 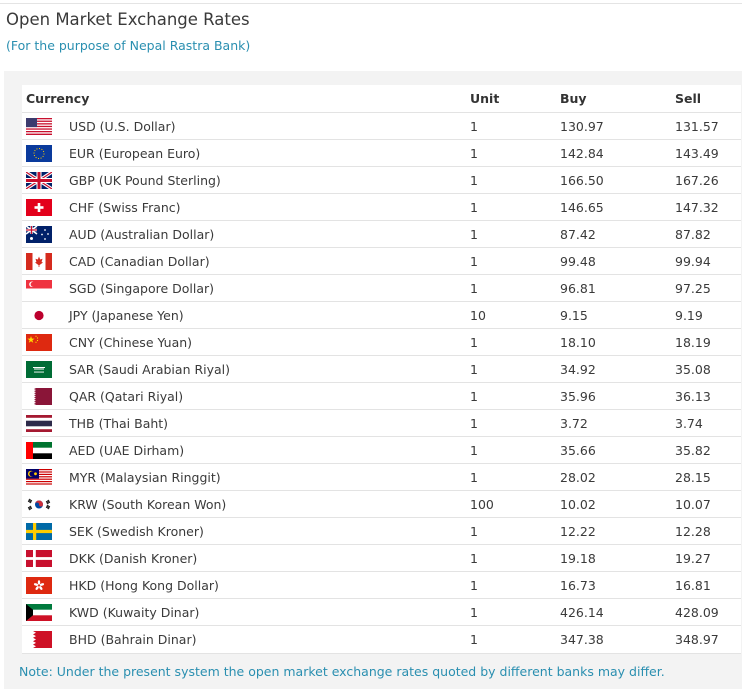 What do you see at coordinates (693, 396) in the screenshot?
I see `sell-rate-cell: 36.13` at bounding box center [693, 396].